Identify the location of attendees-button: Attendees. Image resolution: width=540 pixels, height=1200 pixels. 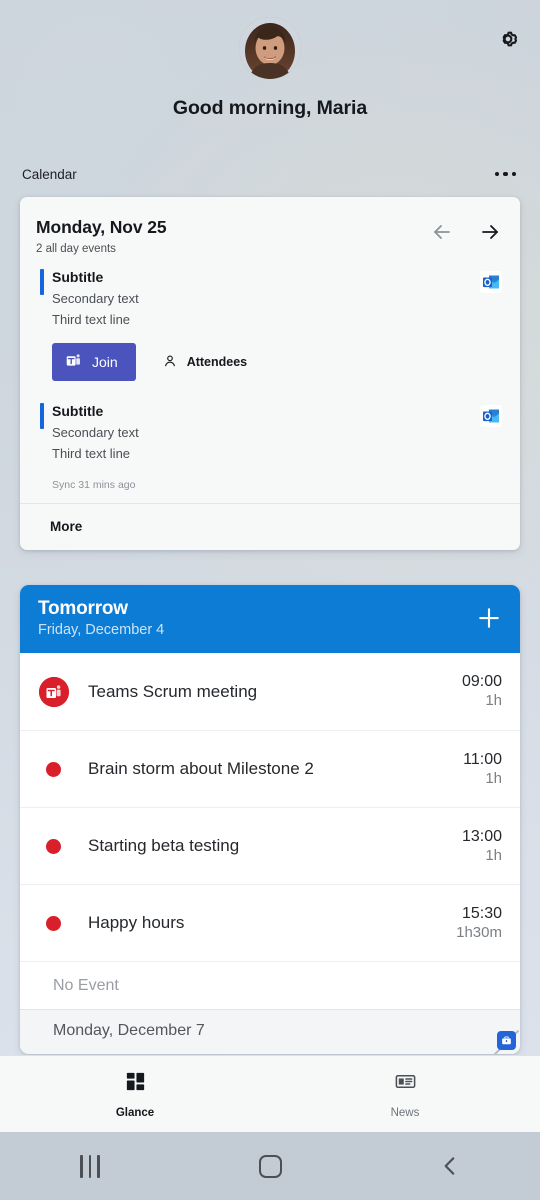
(204, 362).